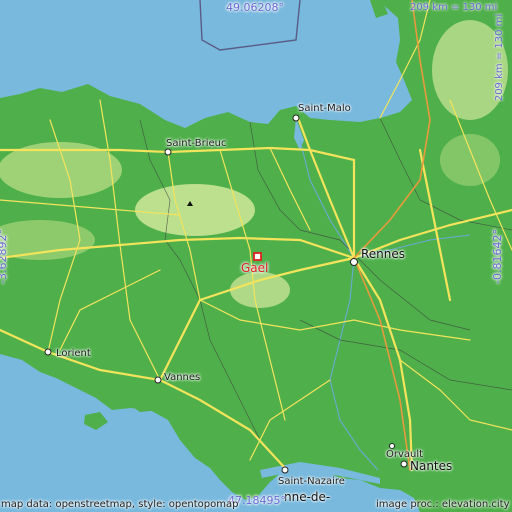  I want to click on city-label-reze-partial: nne-de-, so click(307, 497).